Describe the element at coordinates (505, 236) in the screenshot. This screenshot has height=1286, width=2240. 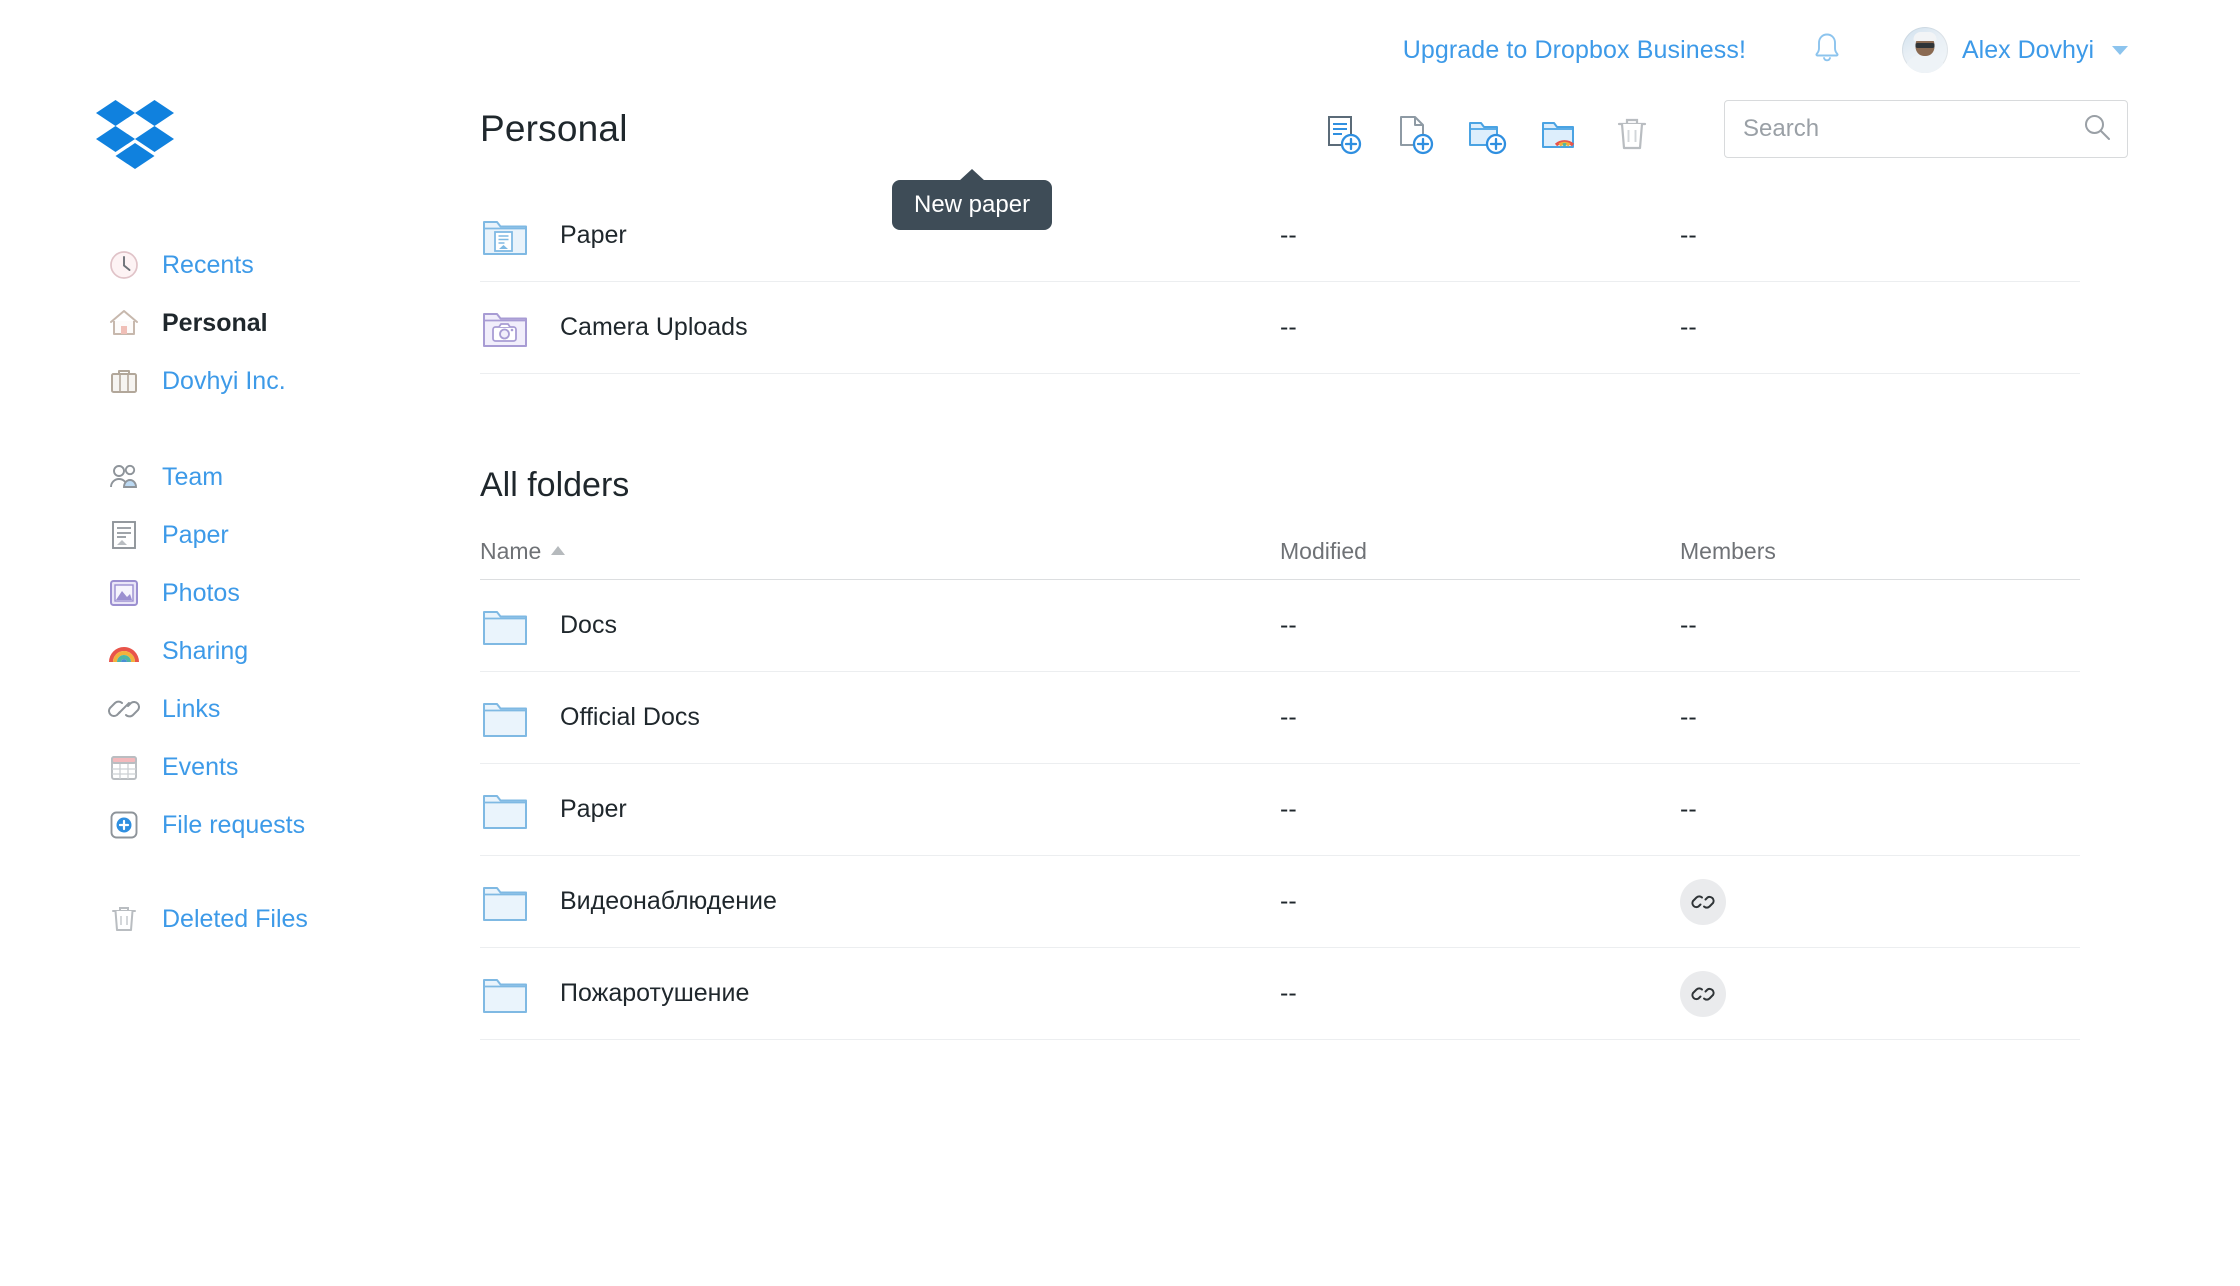
I see `paper-folder-icon` at that location.